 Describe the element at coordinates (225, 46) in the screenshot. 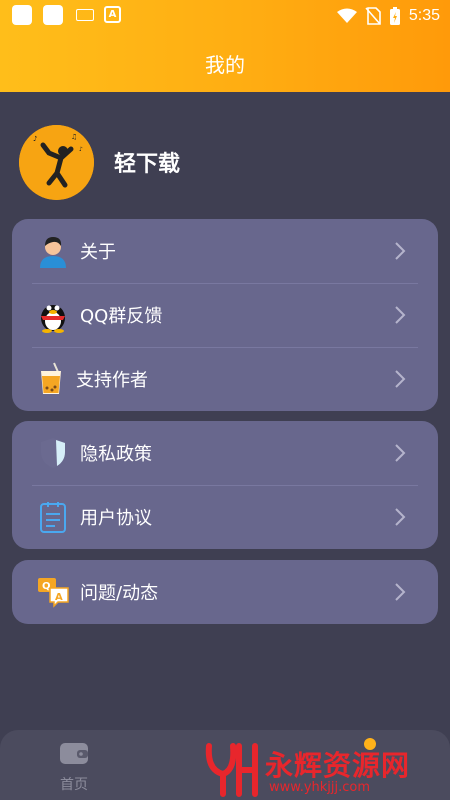

I see `header-bar: A 5:35 我的` at that location.